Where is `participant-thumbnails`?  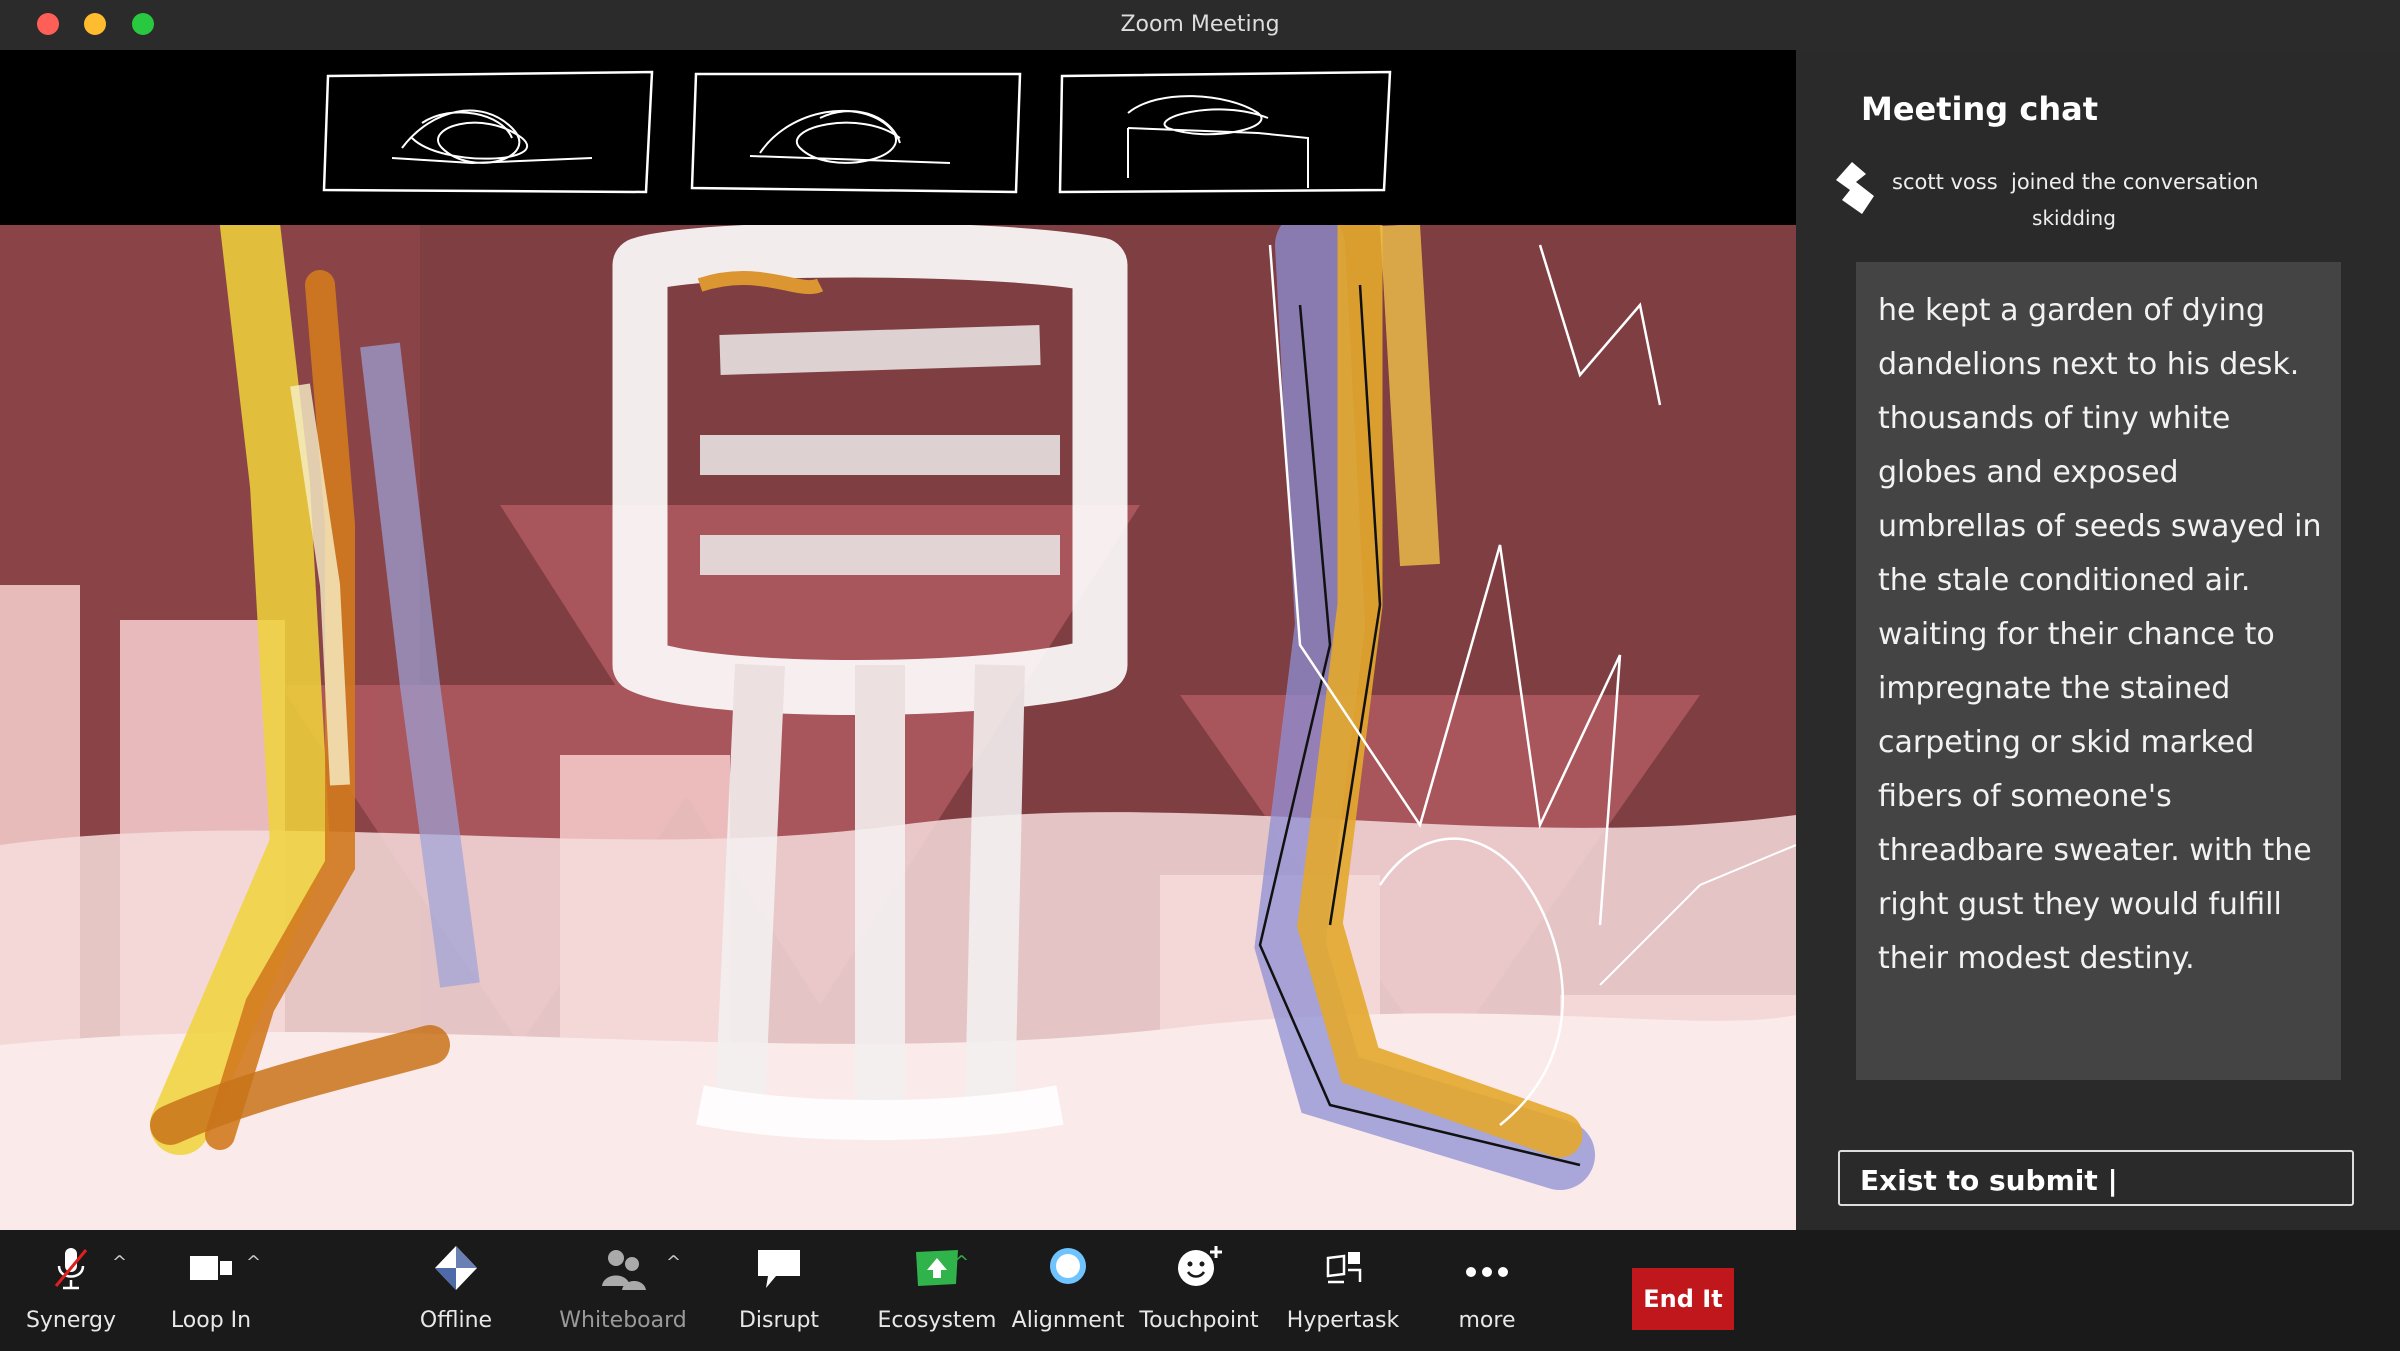 participant-thumbnails is located at coordinates (898, 137).